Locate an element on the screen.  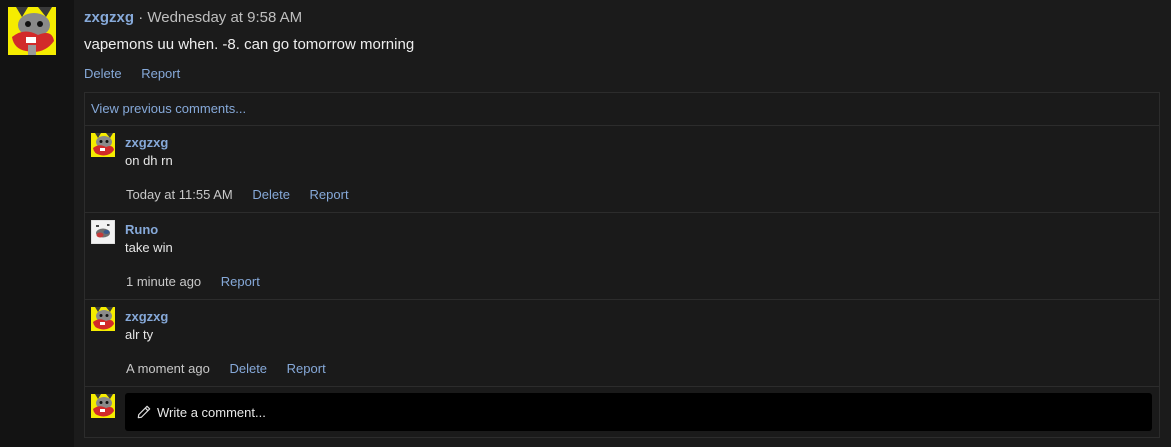
comment-timestamp: Today at 11:55 AM is located at coordinates (179, 194).